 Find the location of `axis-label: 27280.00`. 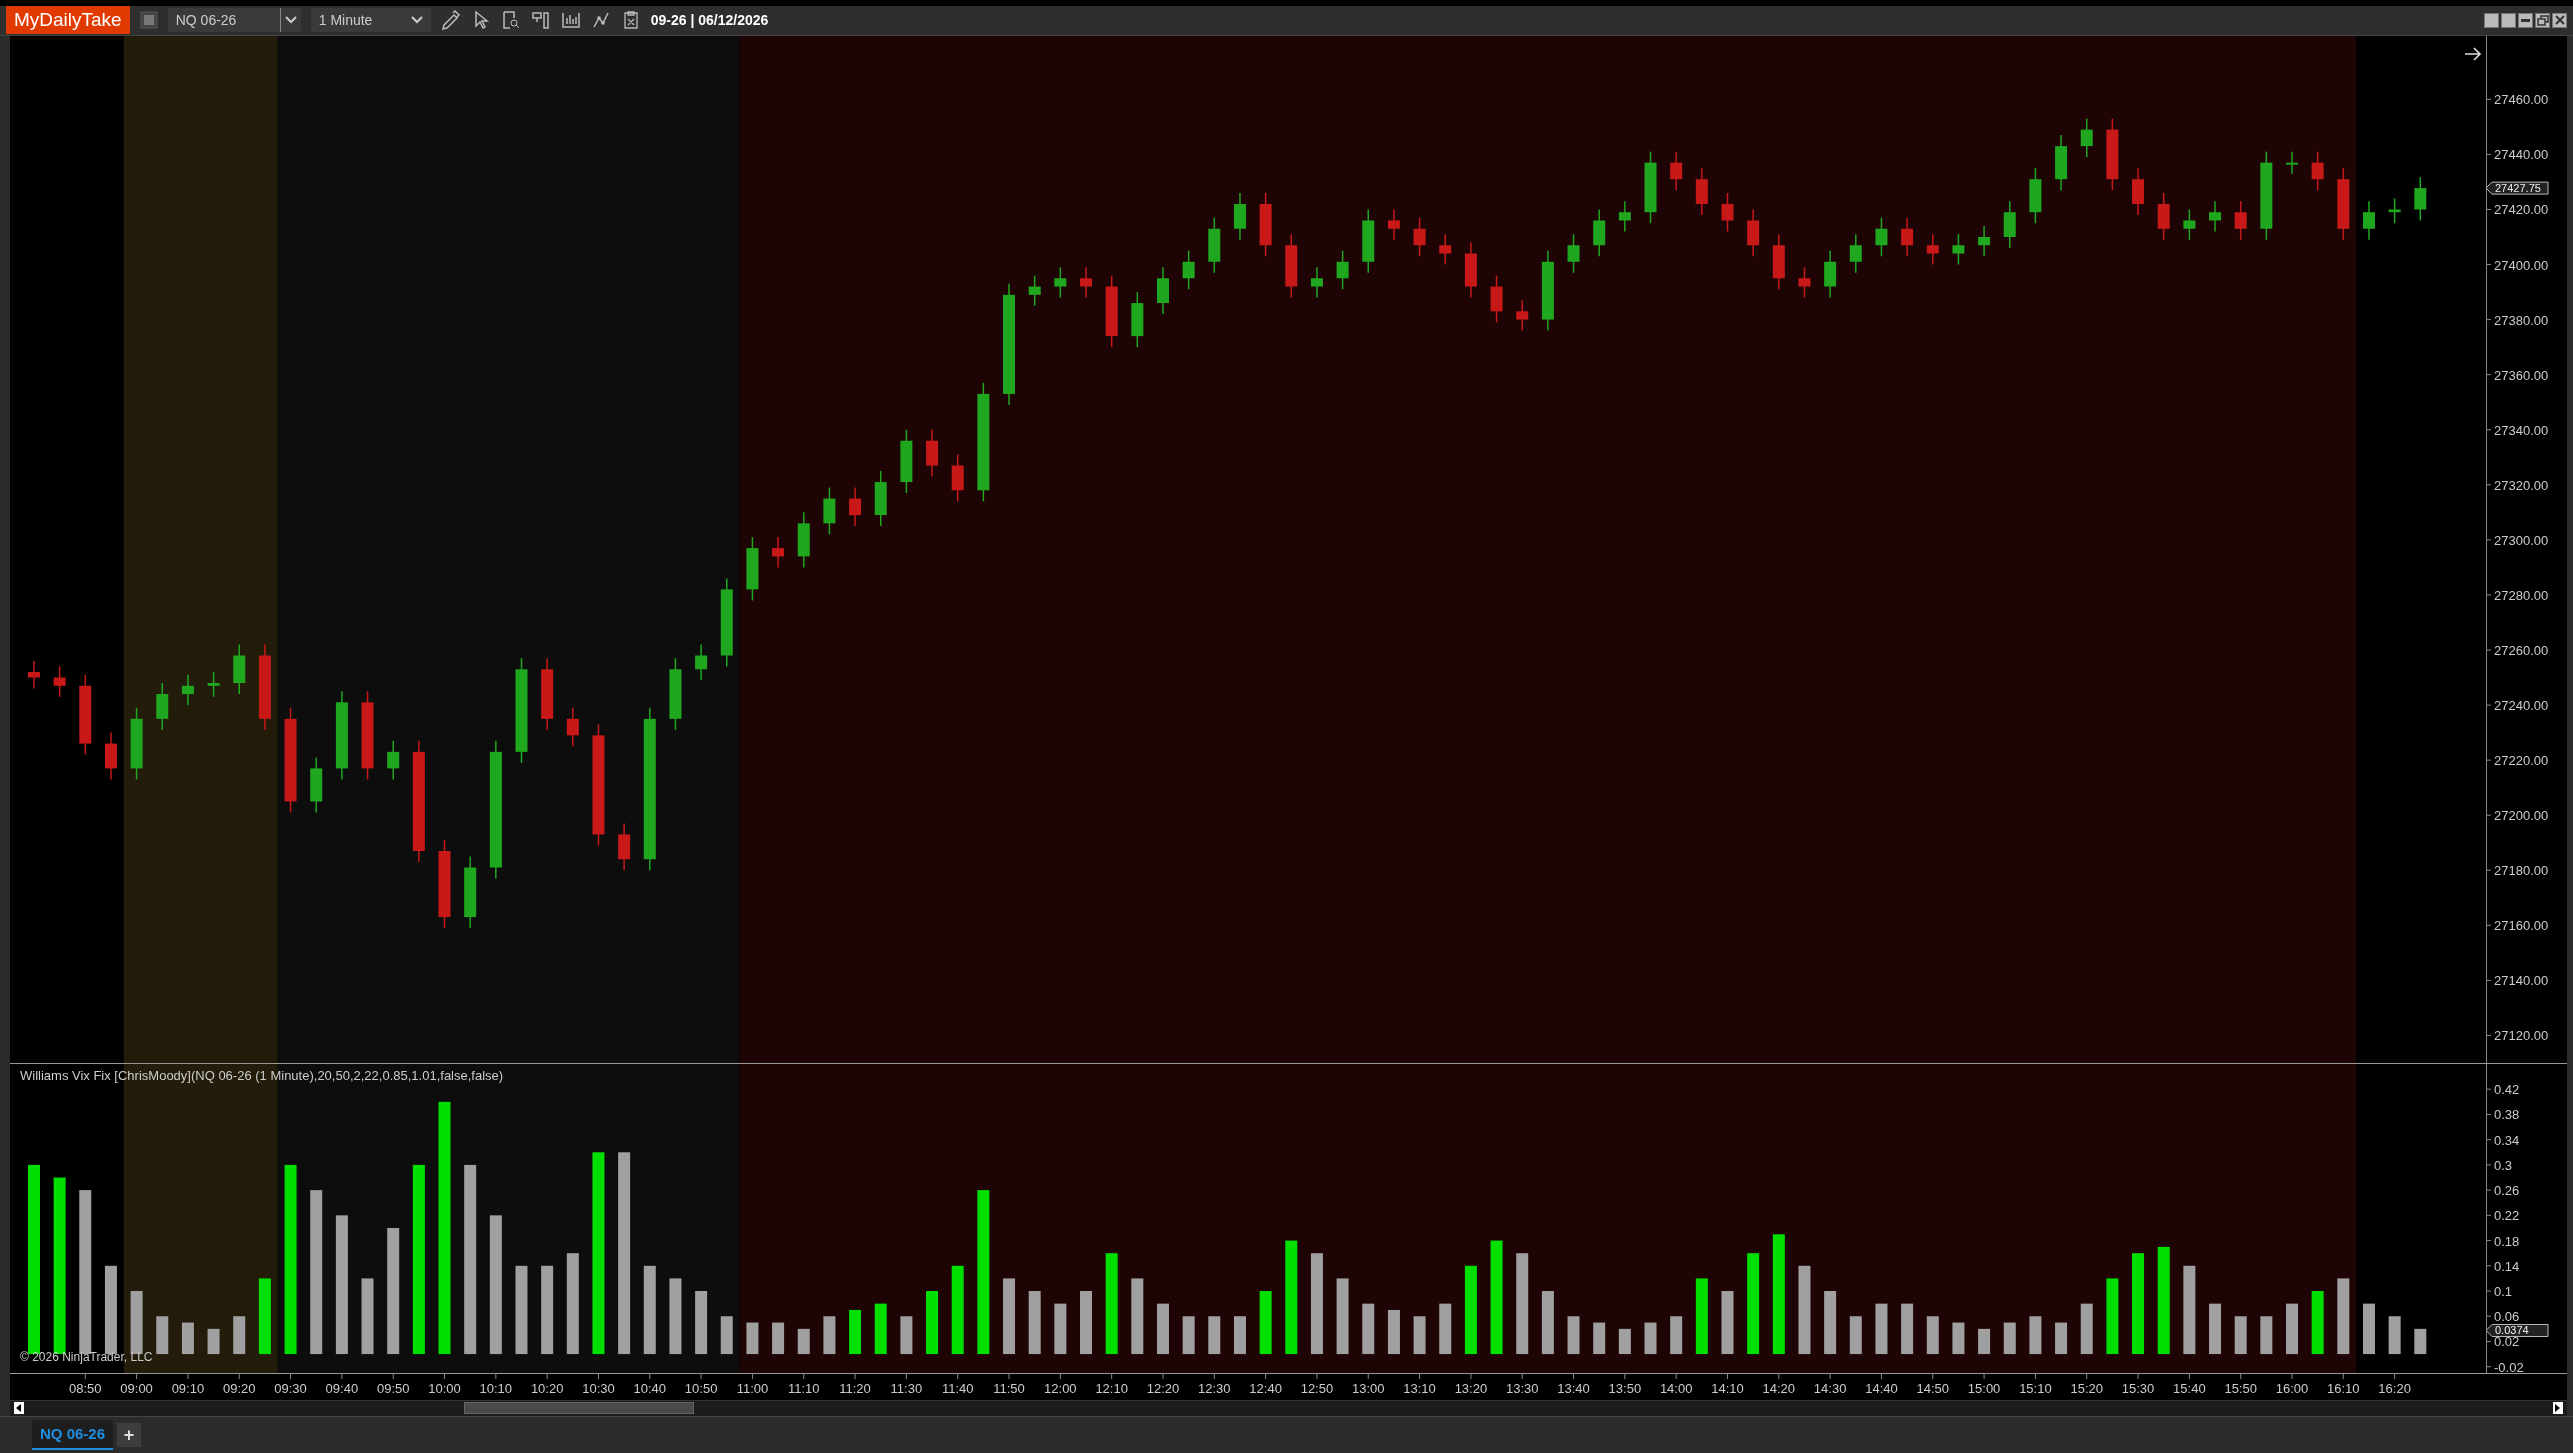

axis-label: 27280.00 is located at coordinates (2521, 595).